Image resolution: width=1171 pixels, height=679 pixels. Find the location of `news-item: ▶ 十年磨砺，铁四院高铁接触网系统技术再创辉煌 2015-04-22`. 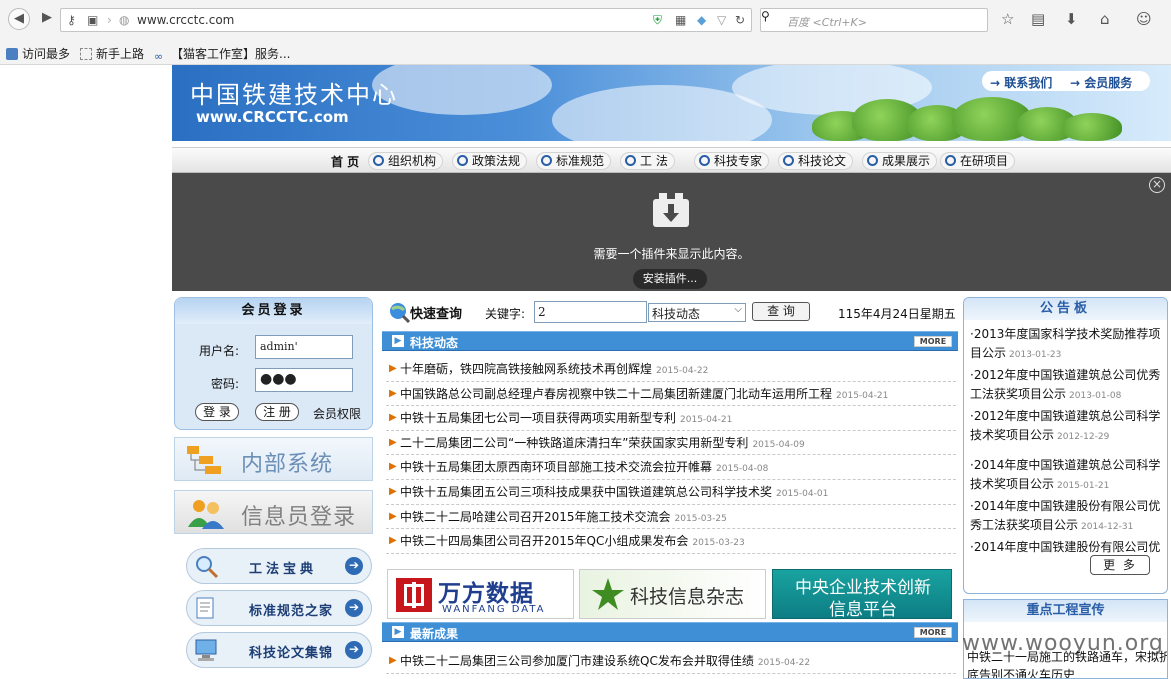

news-item: ▶ 十年磨砺，铁四院高铁接触网系统技术再创辉煌 2015-04-22 is located at coordinates (671, 369).